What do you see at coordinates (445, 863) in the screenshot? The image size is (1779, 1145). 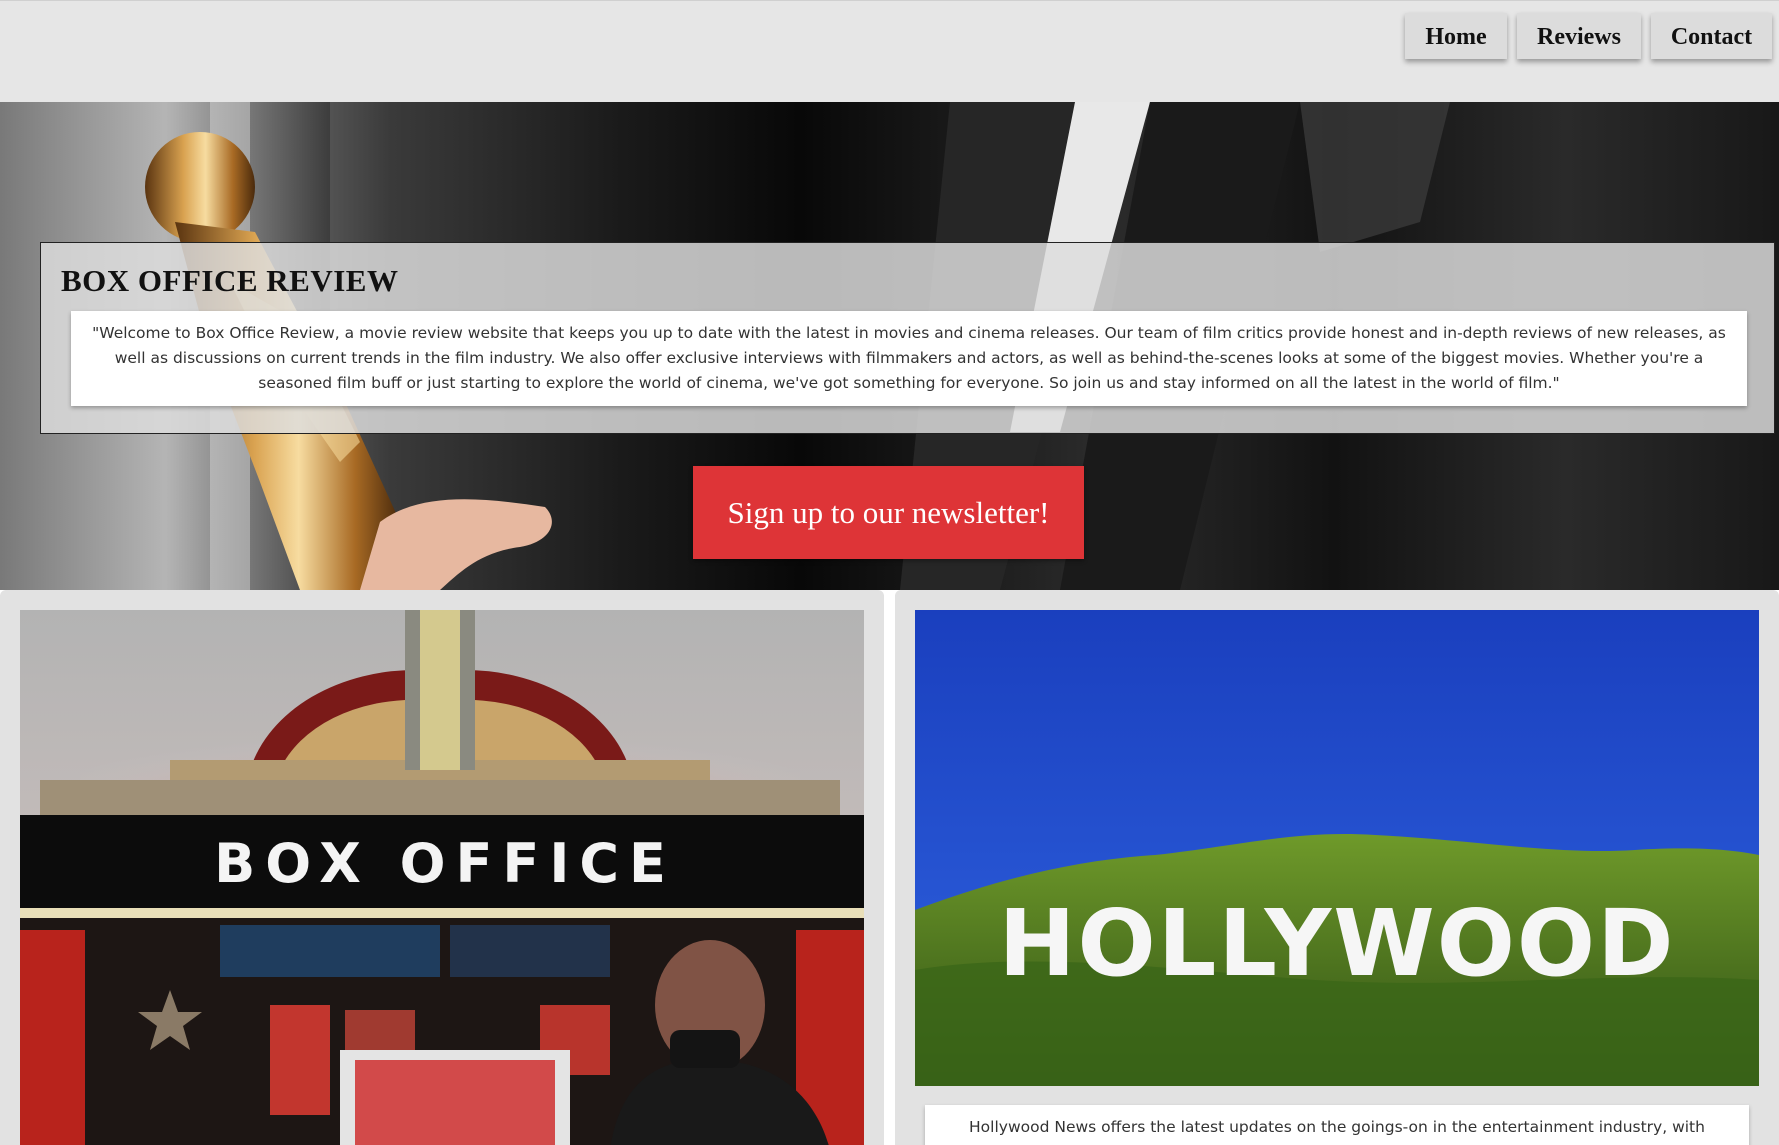 I see `box-office-sign-text: BOX OFFICE` at bounding box center [445, 863].